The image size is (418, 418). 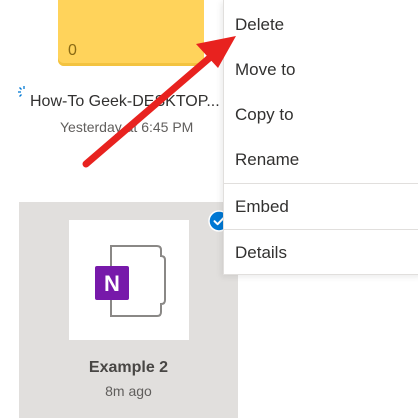 I want to click on menu-item-rename: Rename, so click(x=321, y=160).